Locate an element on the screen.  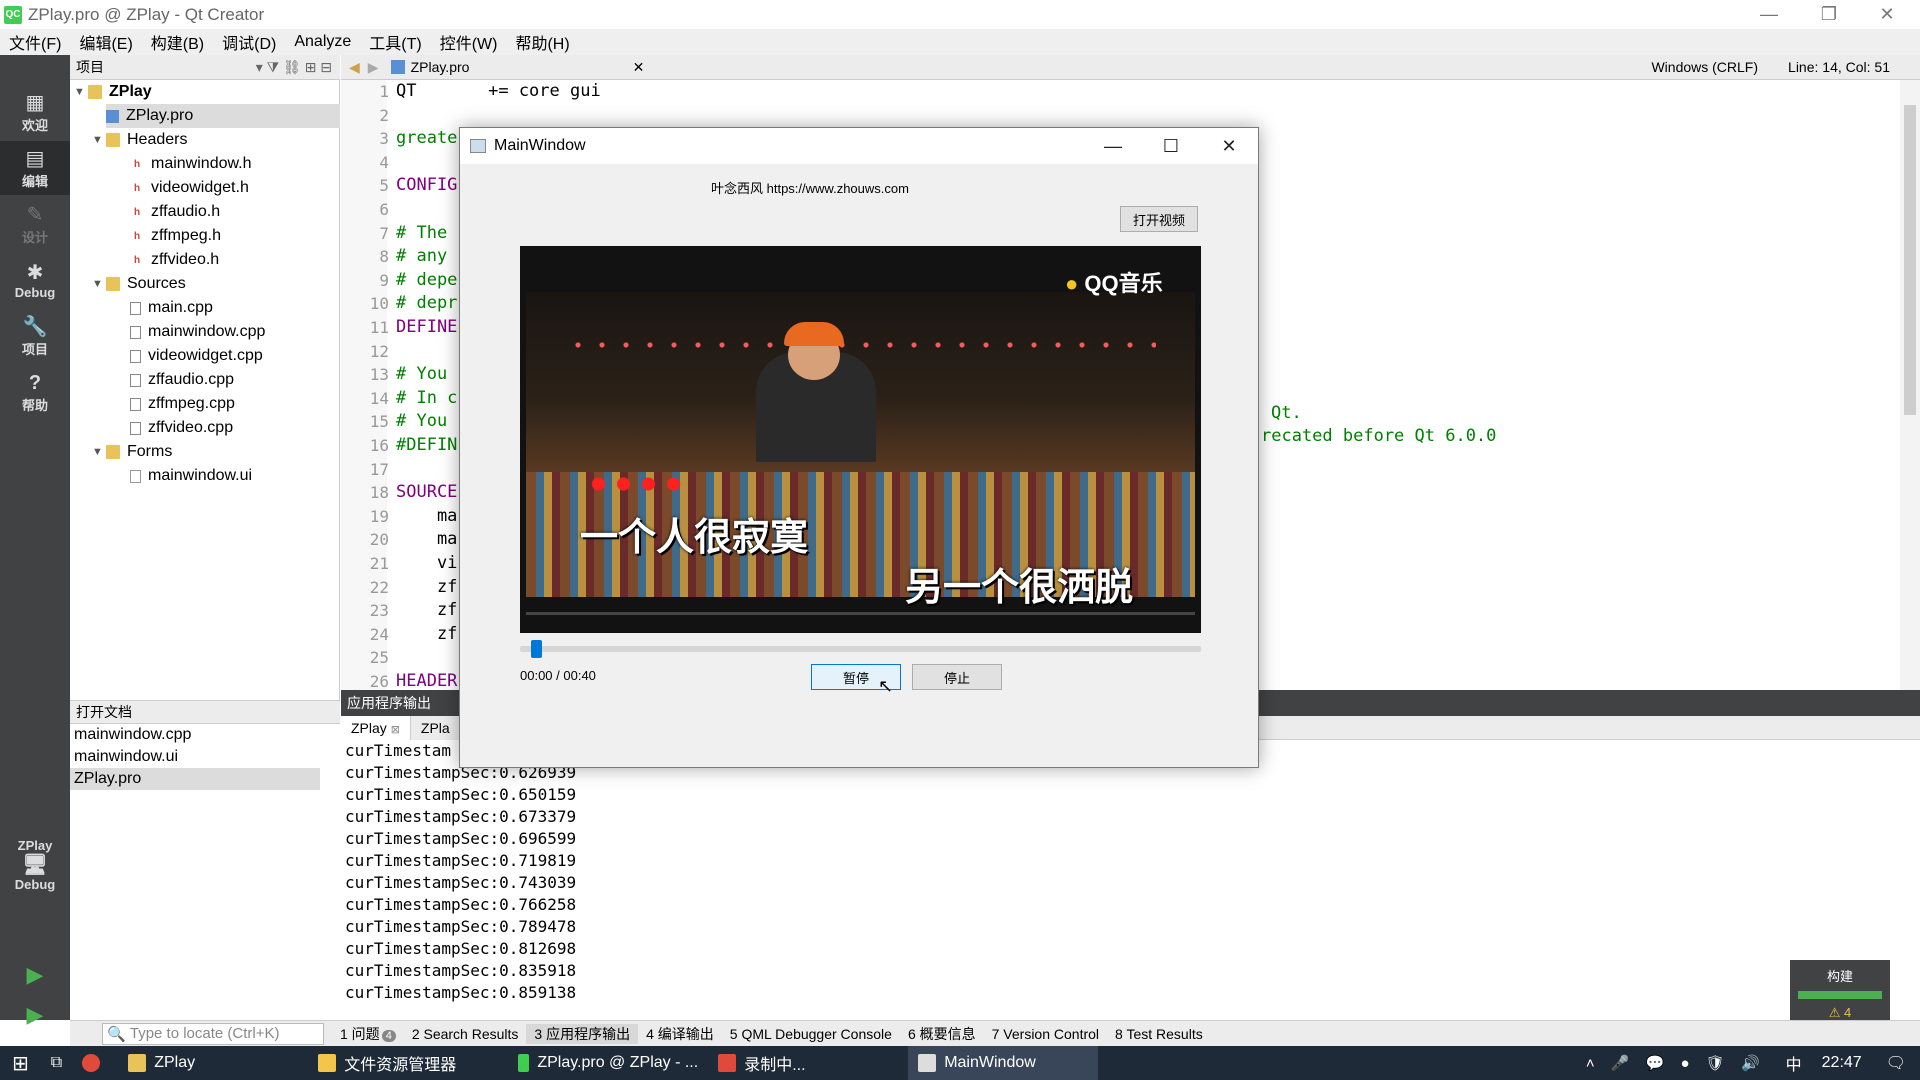
menu-edit: 编辑(E) is located at coordinates (105, 42).